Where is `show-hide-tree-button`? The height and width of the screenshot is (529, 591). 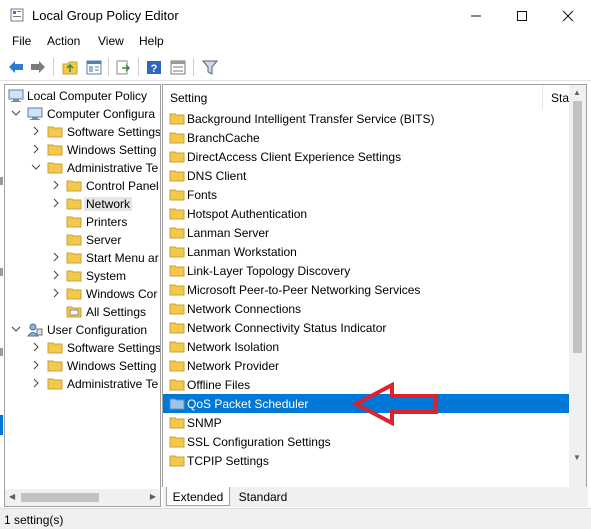 show-hide-tree-button is located at coordinates (94, 67).